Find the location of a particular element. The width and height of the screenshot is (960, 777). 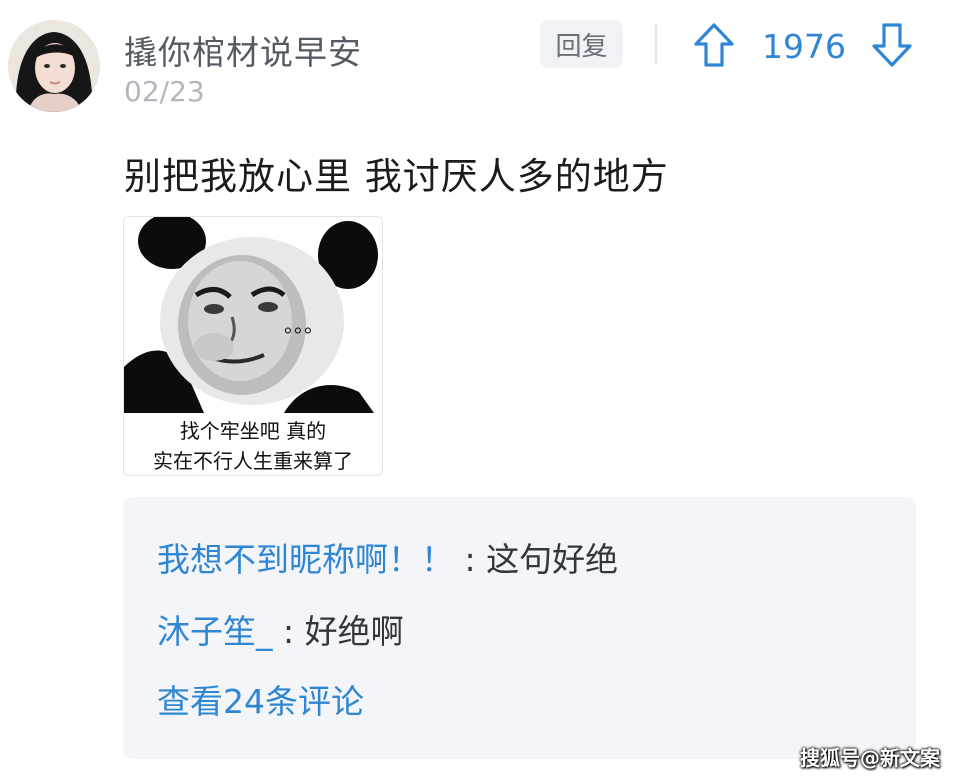

reply-item: 沐子笙_ : 好绝啊 is located at coordinates (280, 629).